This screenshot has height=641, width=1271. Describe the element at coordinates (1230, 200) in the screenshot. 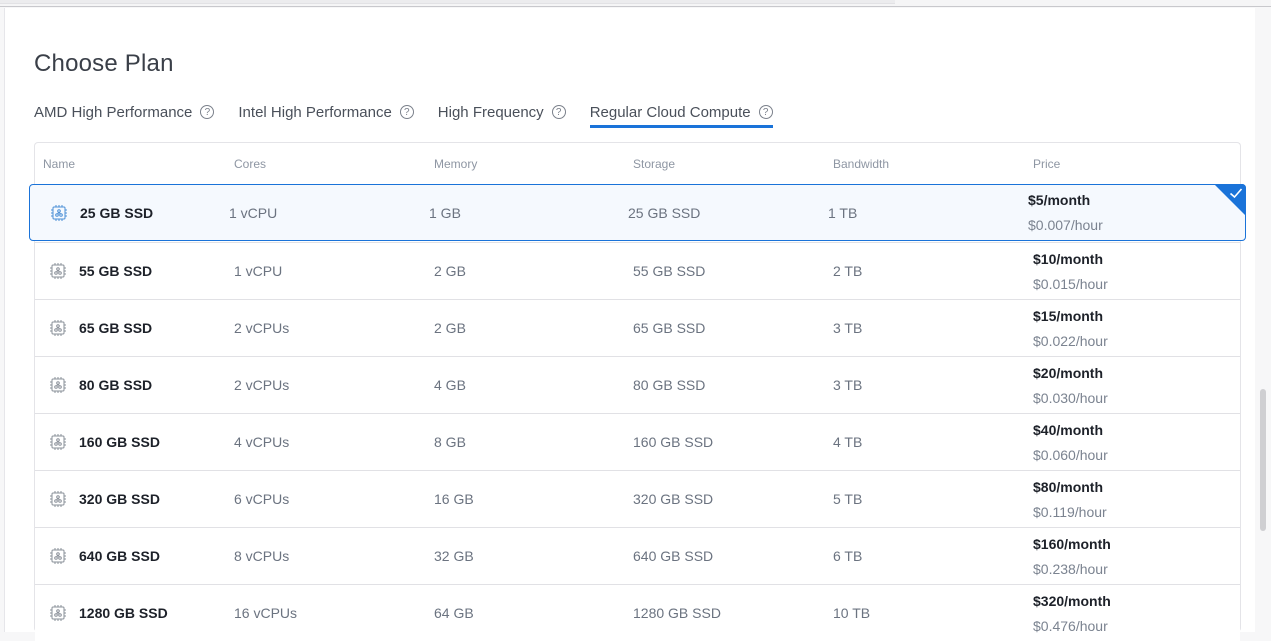

I see `selected-check-badge` at that location.